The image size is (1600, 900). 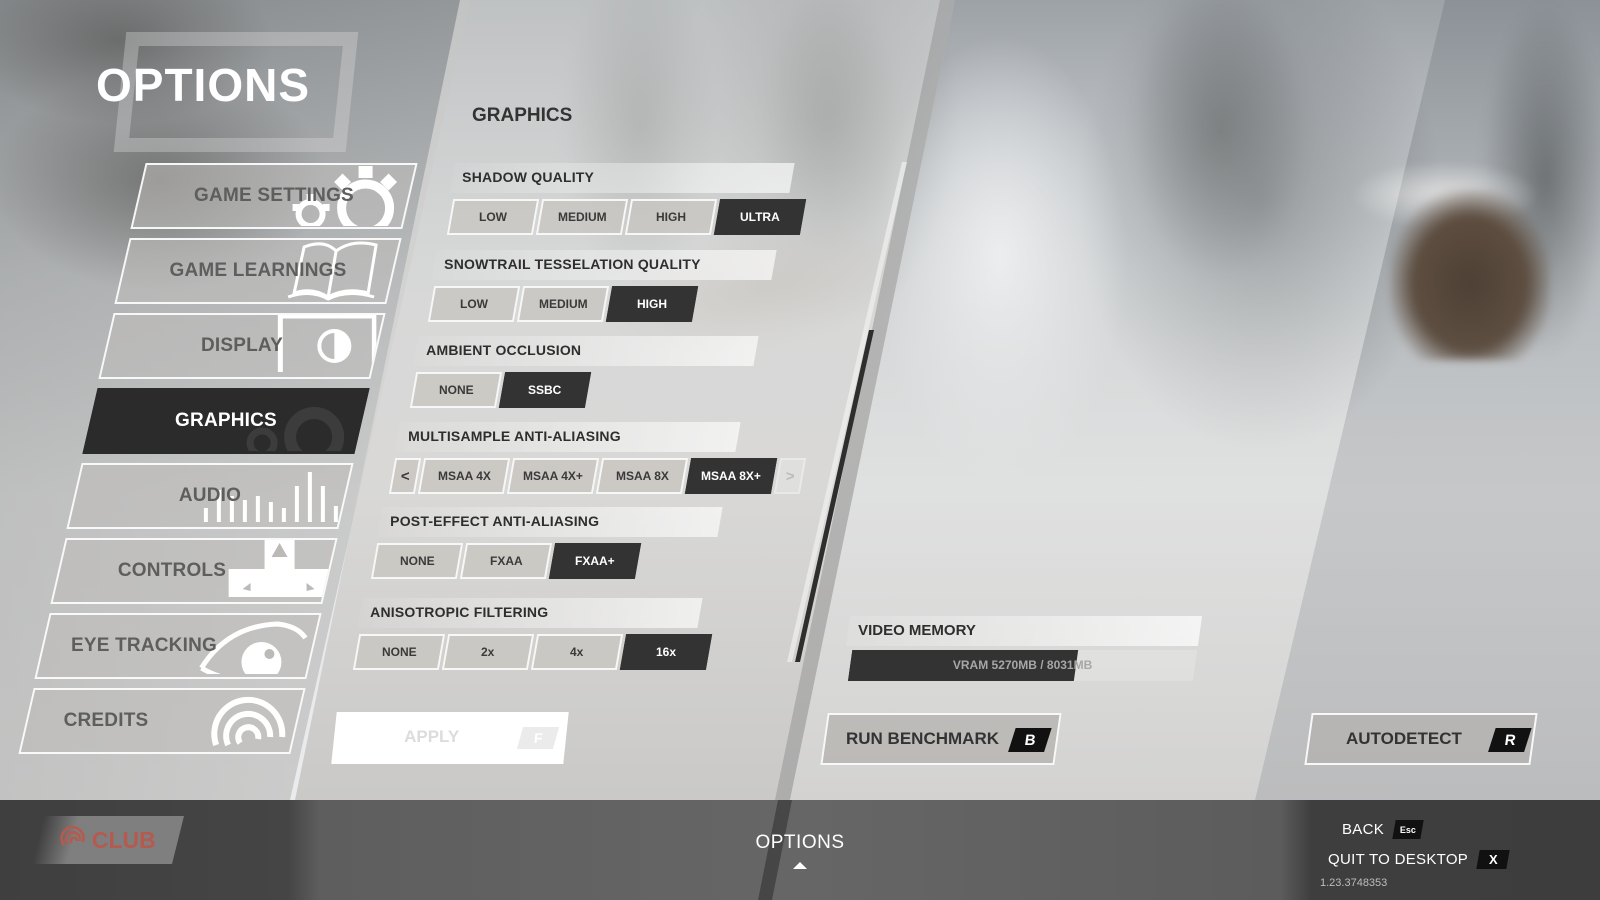 I want to click on sidebar-item-game-settings: GAME SETTINGS, so click(x=274, y=196).